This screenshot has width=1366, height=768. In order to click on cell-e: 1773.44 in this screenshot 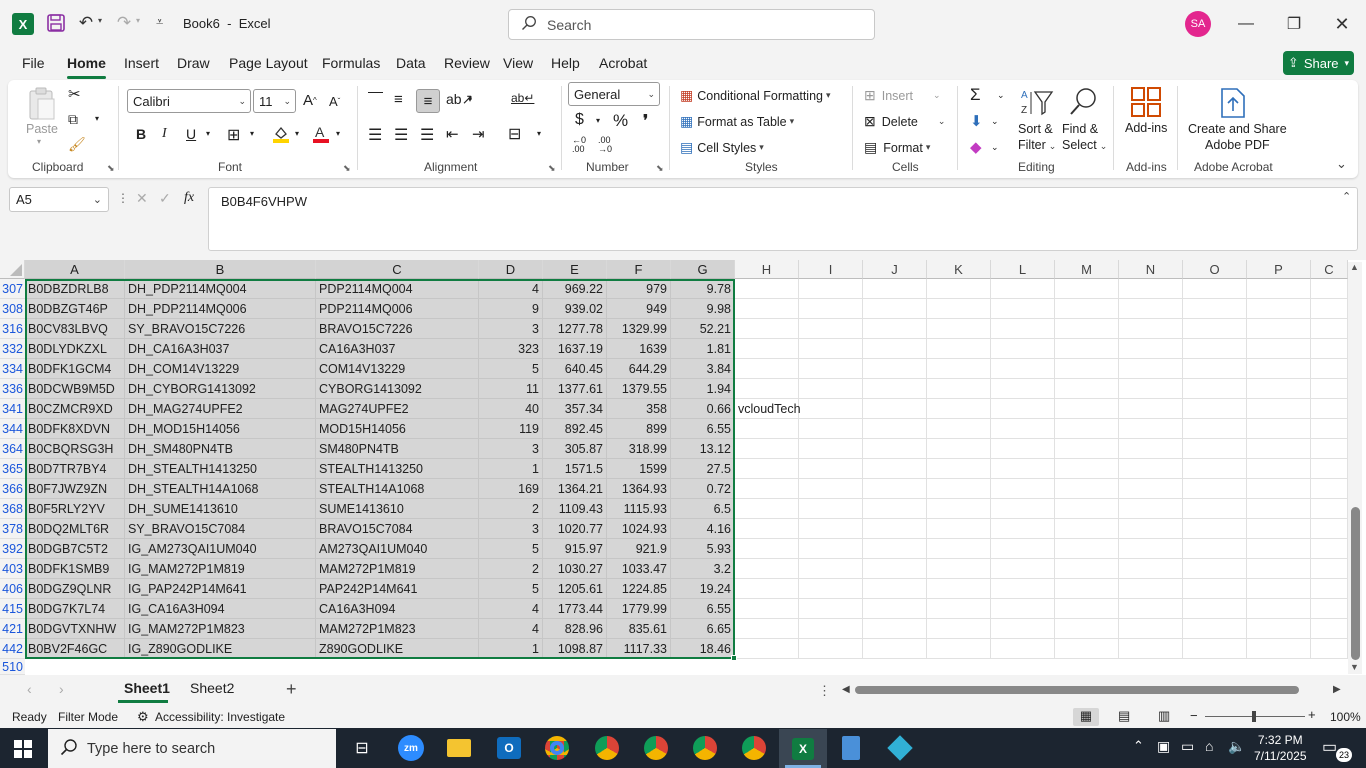, I will do `click(575, 609)`.